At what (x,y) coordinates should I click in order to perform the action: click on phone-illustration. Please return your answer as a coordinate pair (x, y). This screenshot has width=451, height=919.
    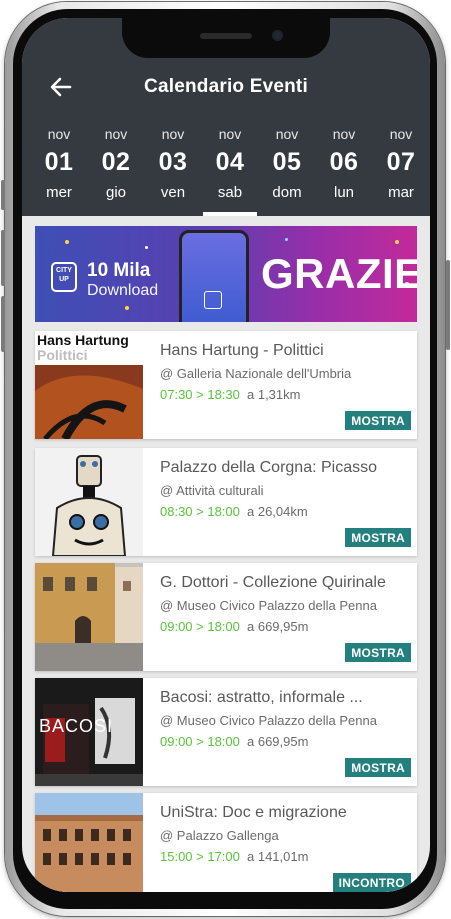
    Looking at the image, I should click on (214, 276).